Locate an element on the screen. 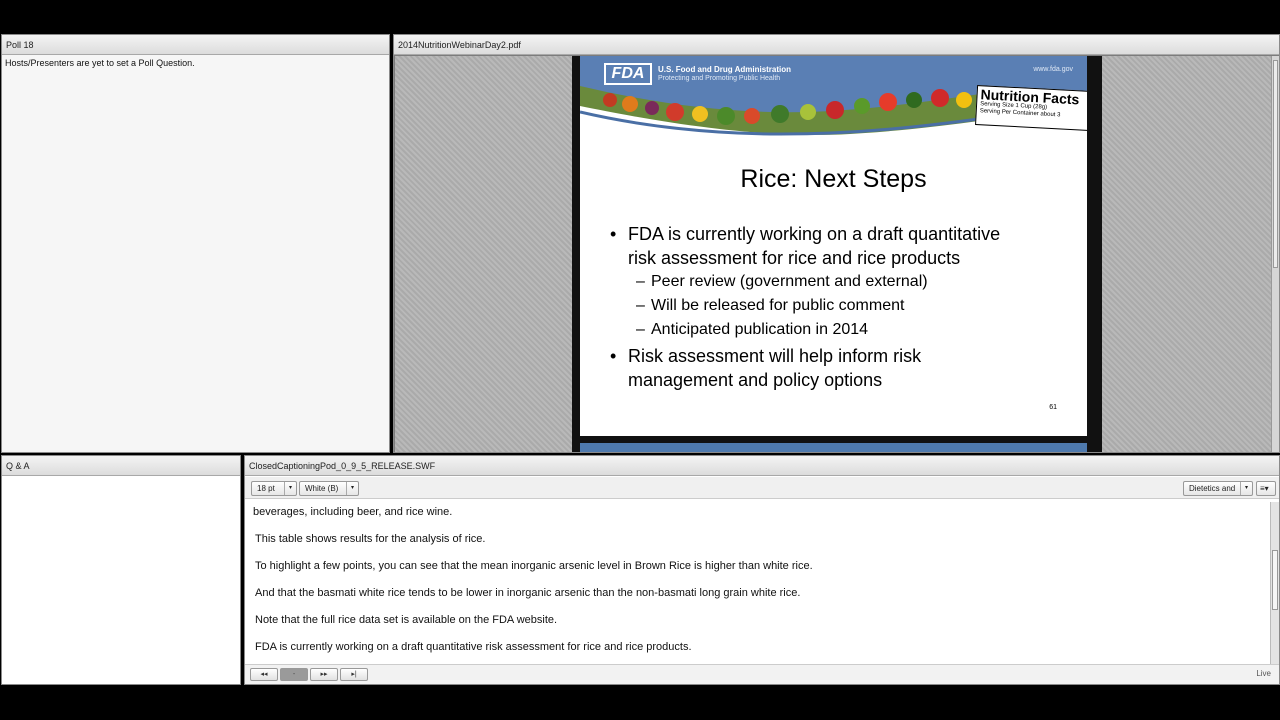 This screenshot has height=720, width=1280. share-pod-title: 2014NutritionWebinarDay2.pdf is located at coordinates (836, 45).